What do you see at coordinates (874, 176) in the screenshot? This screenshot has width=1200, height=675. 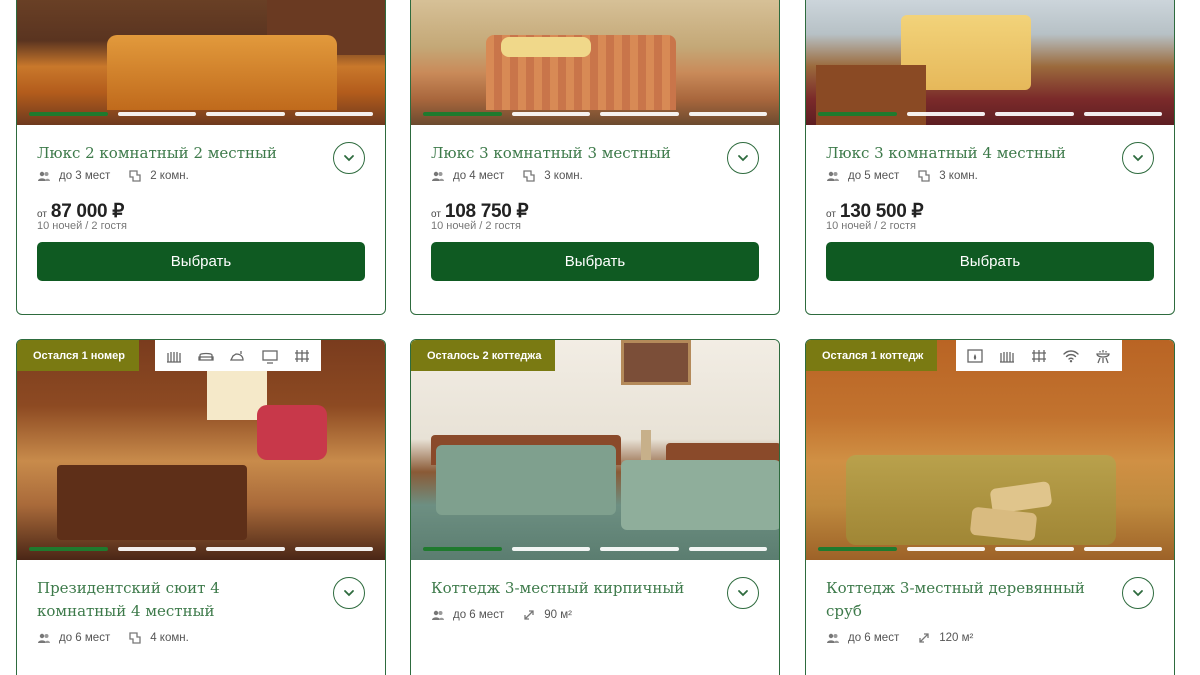 I see `guests-capacity: до 5 мест` at bounding box center [874, 176].